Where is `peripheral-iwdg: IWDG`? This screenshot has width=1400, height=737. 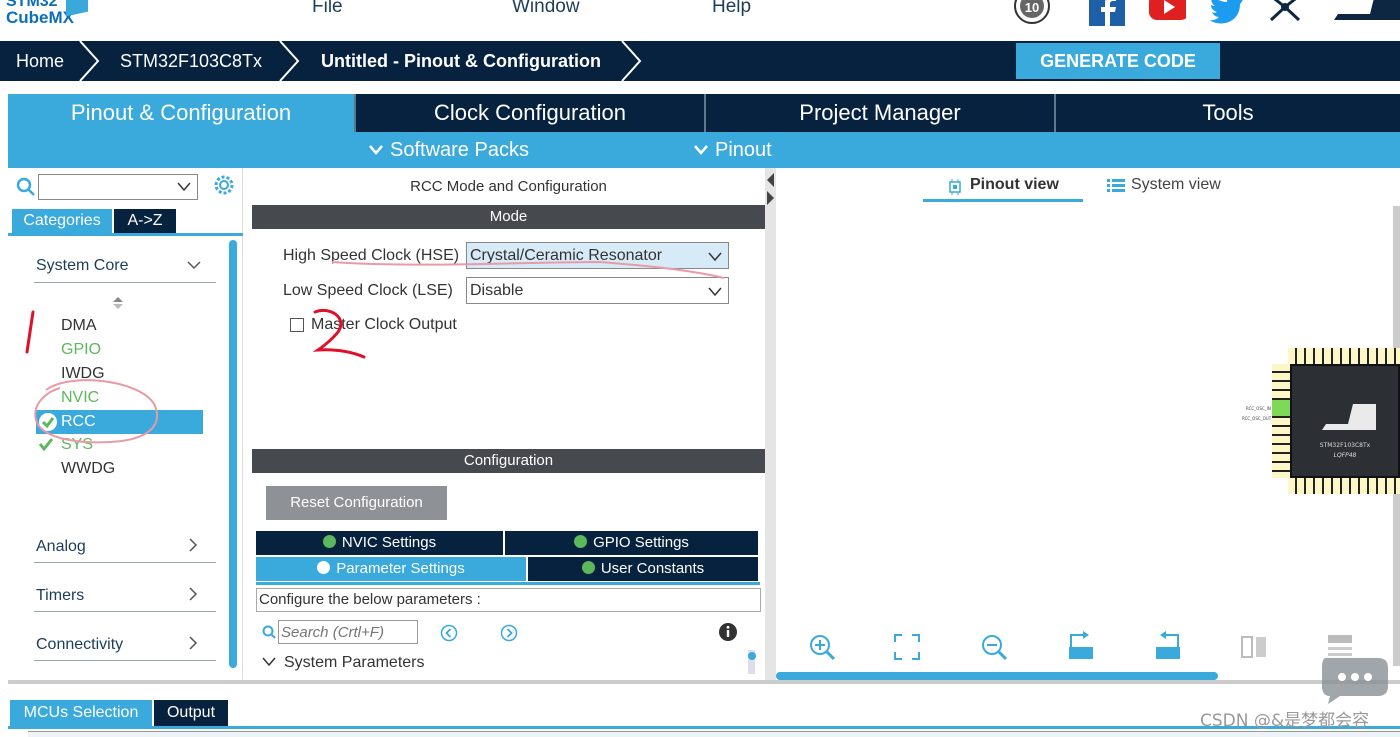
peripheral-iwdg: IWDG is located at coordinates (83, 374).